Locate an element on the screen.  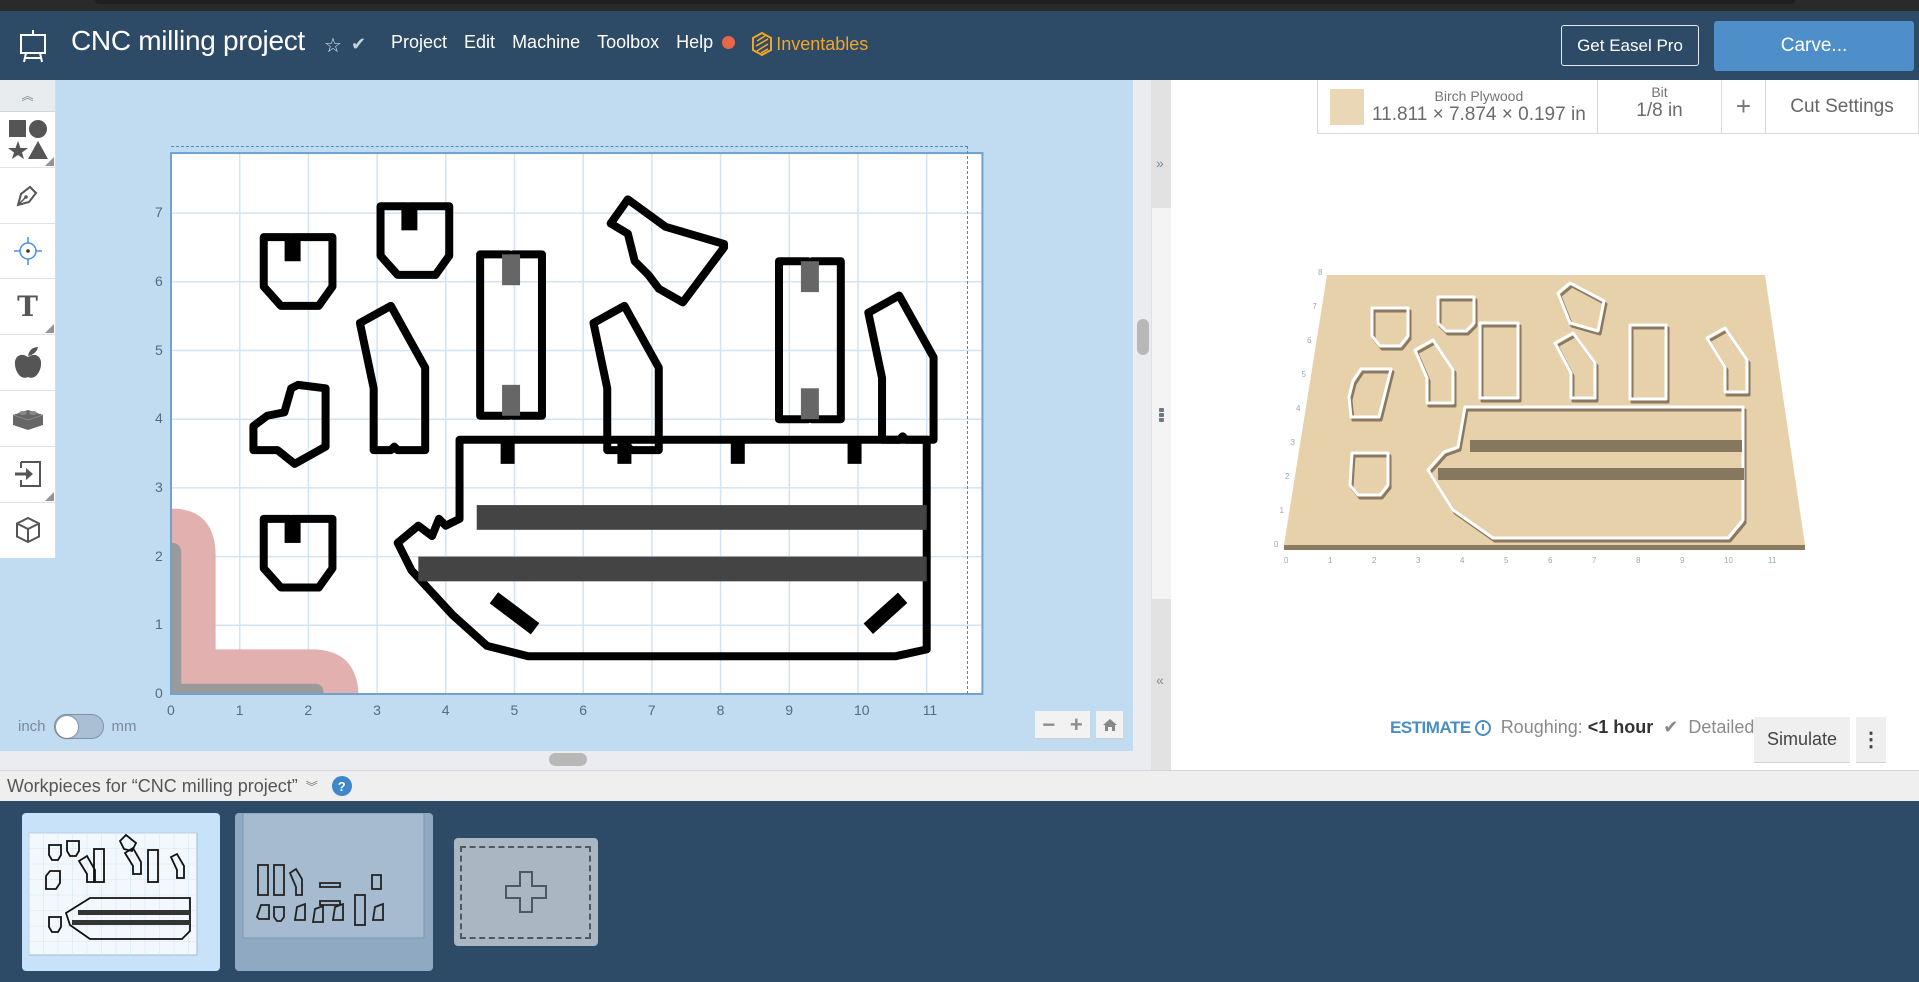
simulate-button: Simulate is located at coordinates (1802, 740).